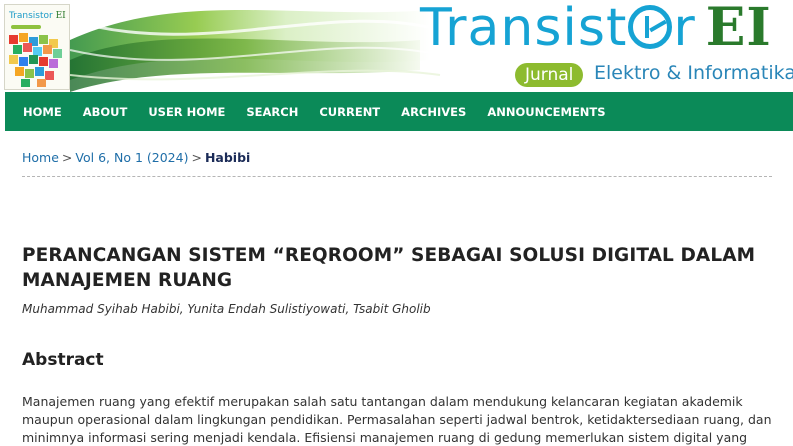  What do you see at coordinates (546, 112) in the screenshot?
I see `nav-announcements: ANNOUNCEMENTS` at bounding box center [546, 112].